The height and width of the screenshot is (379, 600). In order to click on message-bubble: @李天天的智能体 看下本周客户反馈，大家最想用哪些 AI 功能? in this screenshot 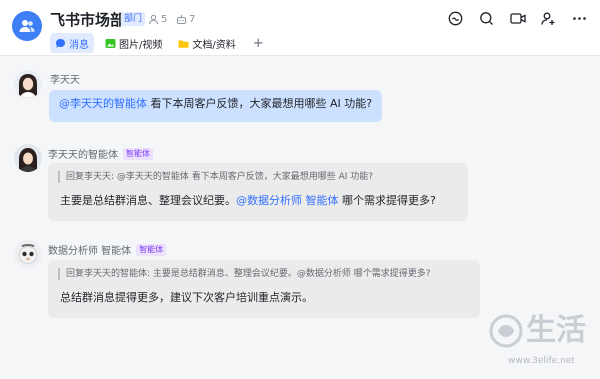, I will do `click(216, 106)`.